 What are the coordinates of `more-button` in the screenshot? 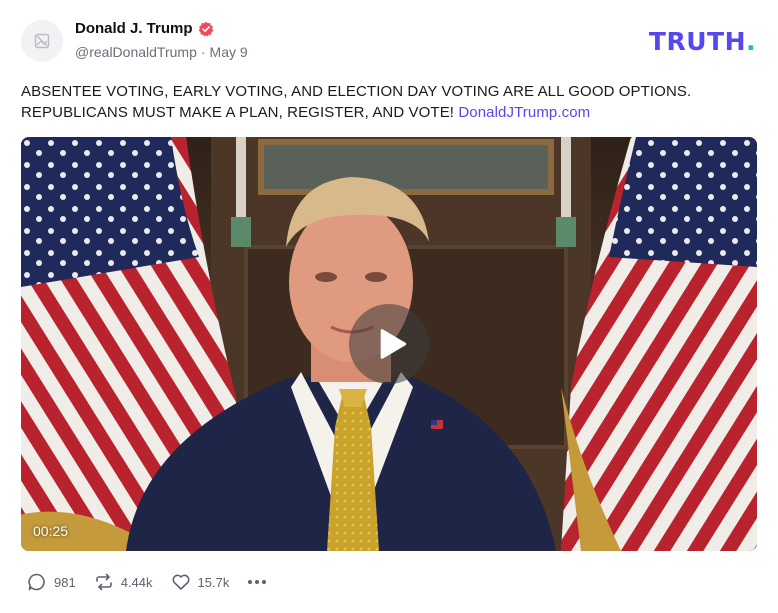 It's located at (257, 582).